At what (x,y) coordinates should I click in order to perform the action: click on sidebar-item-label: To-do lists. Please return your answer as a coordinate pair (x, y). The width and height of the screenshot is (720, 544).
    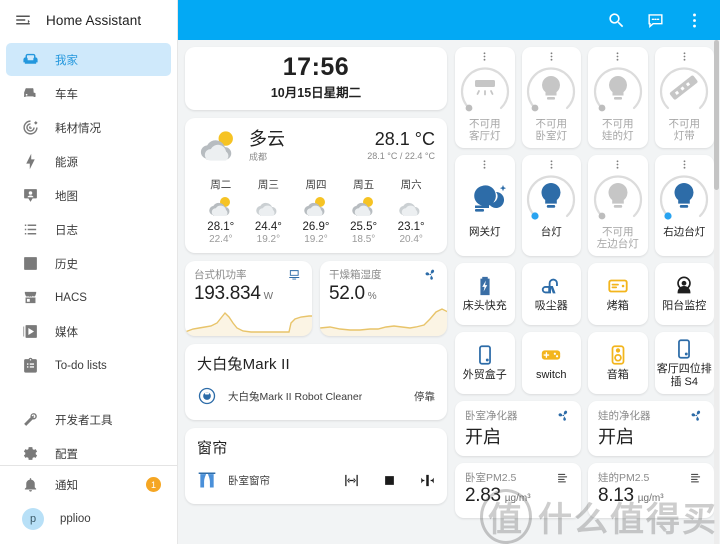
    Looking at the image, I should click on (81, 365).